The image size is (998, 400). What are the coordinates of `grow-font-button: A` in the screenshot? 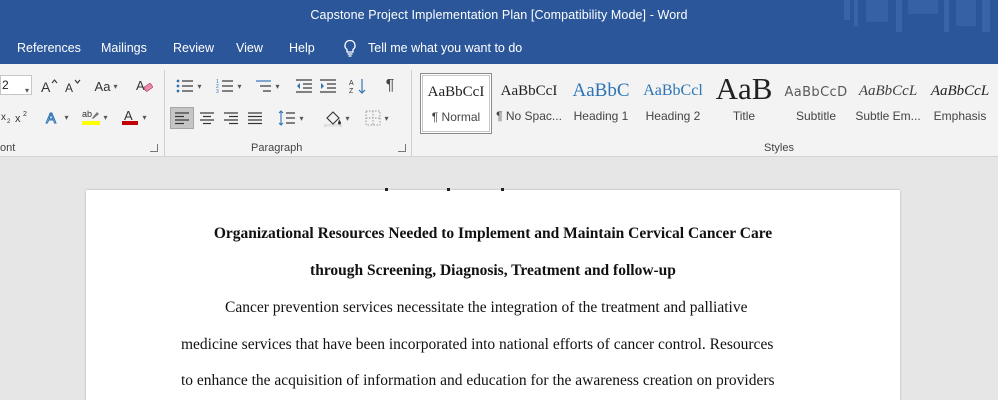 It's located at (49, 86).